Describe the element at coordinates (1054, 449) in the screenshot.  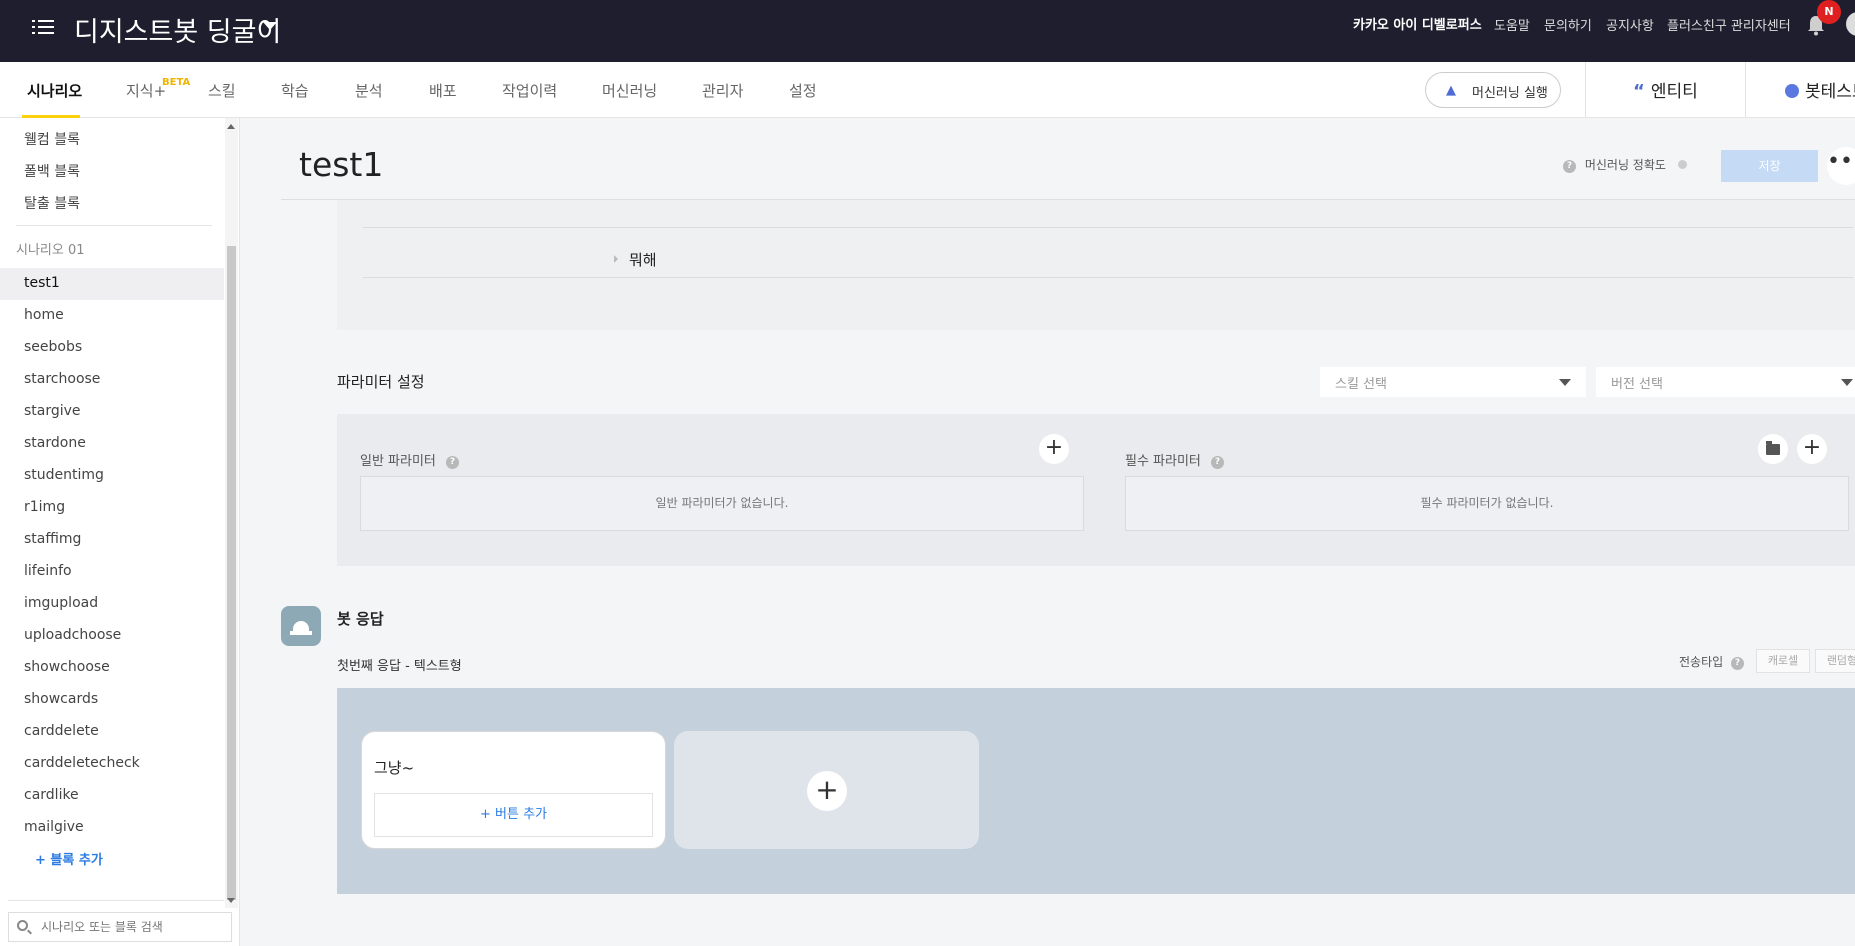
I see `add-general-param-button: +` at that location.